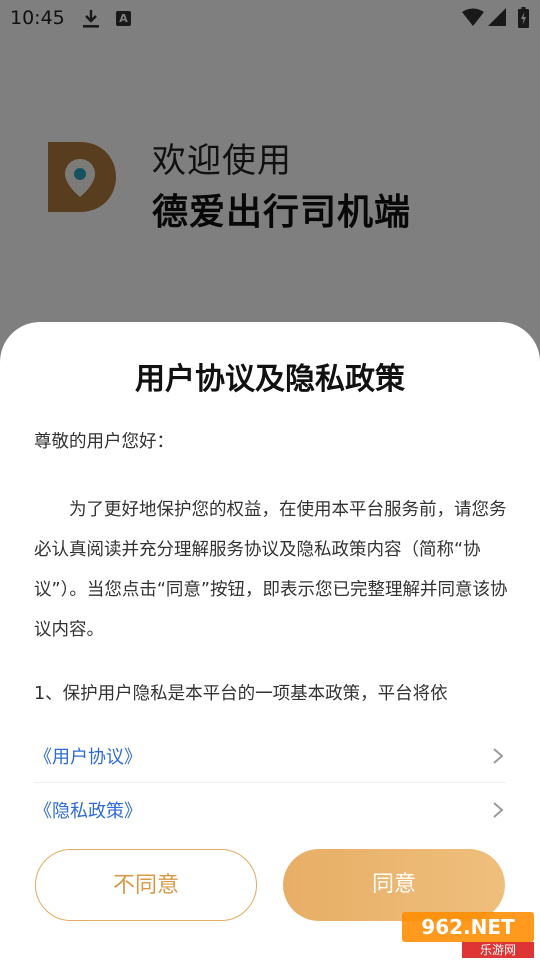 Image resolution: width=540 pixels, height=960 pixels. I want to click on privacy-clause-paragraph: 1、保护用户隐私是本平台的一项基本政策，平台将依, so click(241, 694).